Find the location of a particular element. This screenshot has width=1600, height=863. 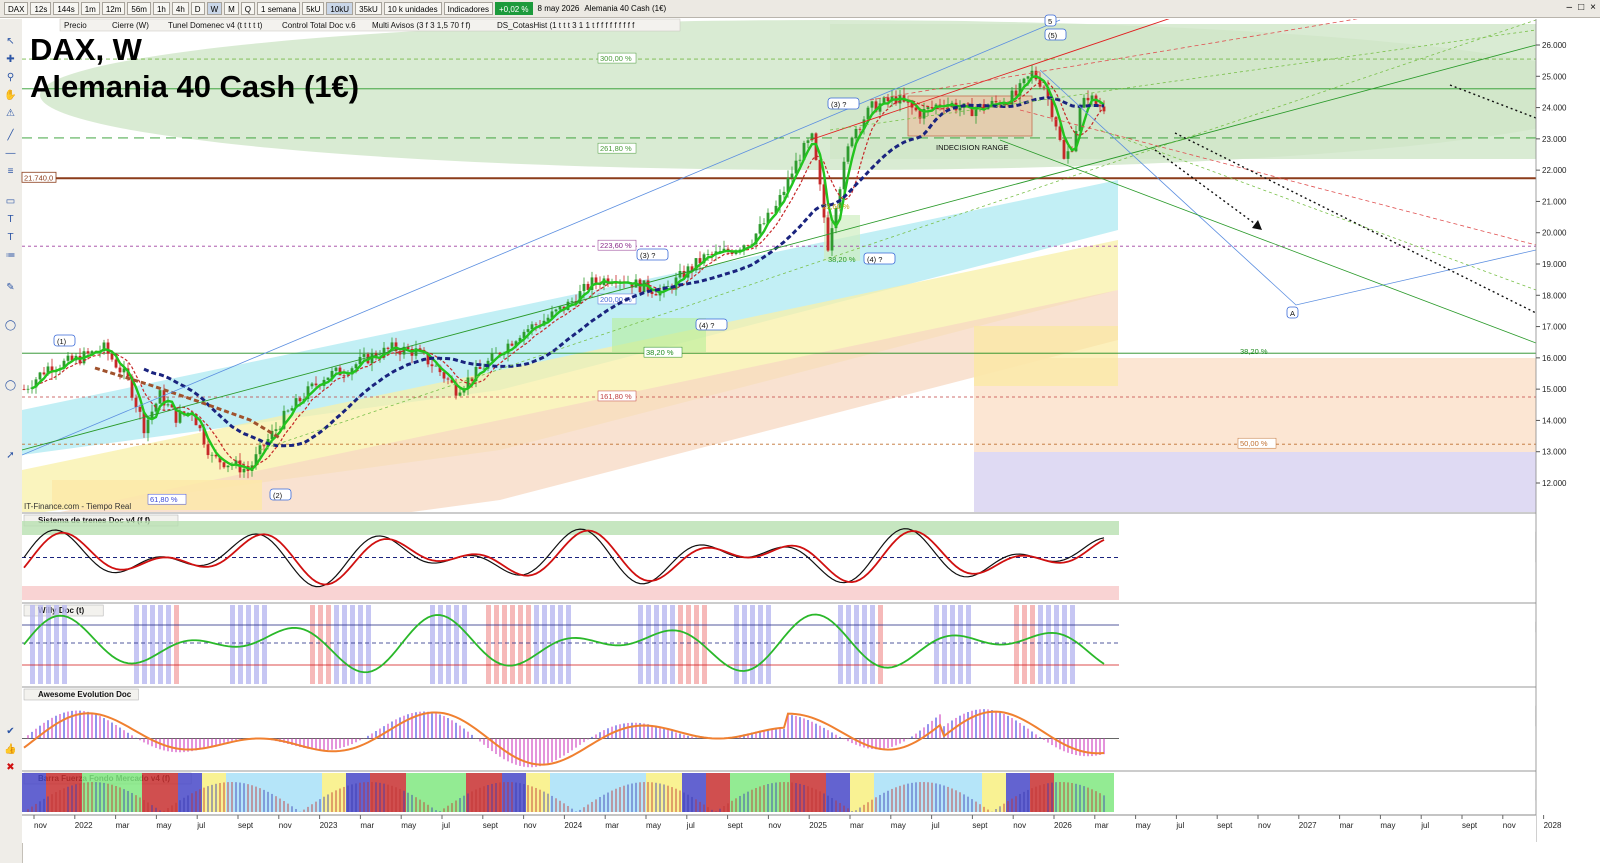

price-tick-label: 23.000 is located at coordinates (1554, 139).